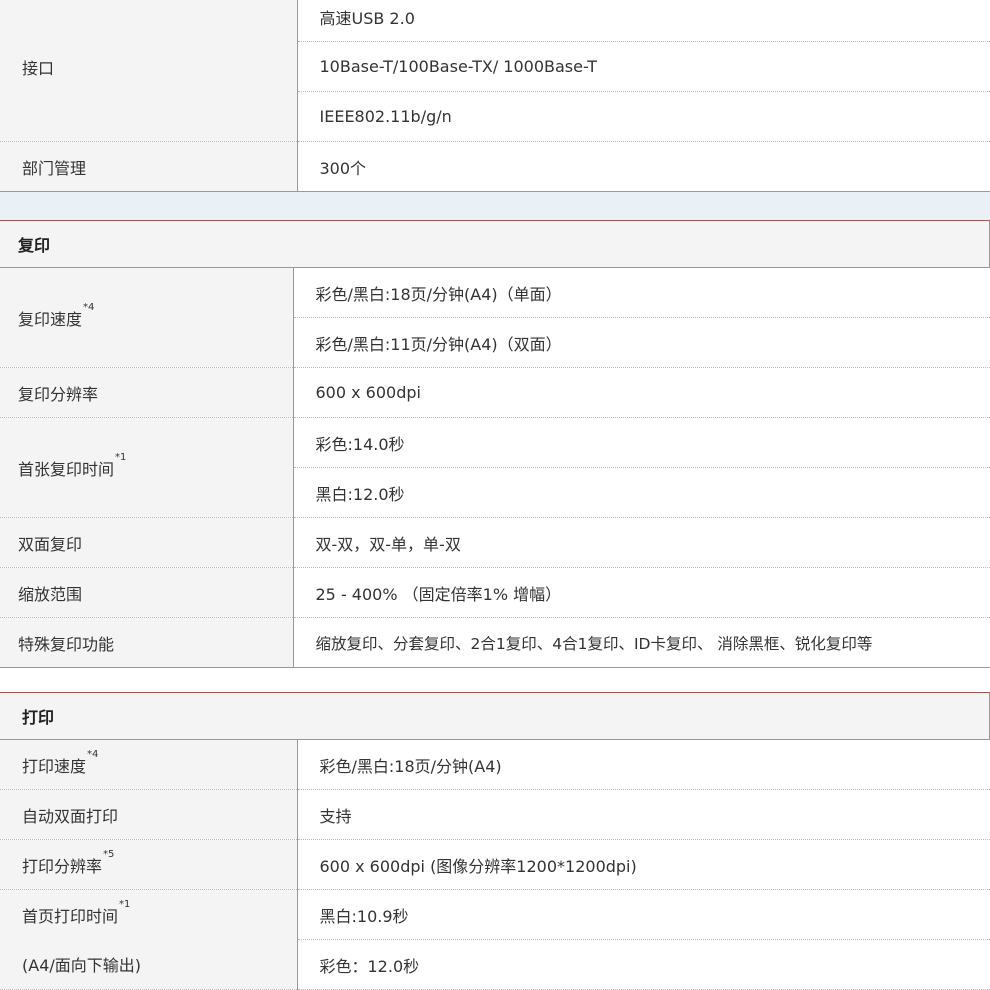 The width and height of the screenshot is (990, 990). Describe the element at coordinates (62, 866) in the screenshot. I see `label-text: 打印分辨率` at that location.